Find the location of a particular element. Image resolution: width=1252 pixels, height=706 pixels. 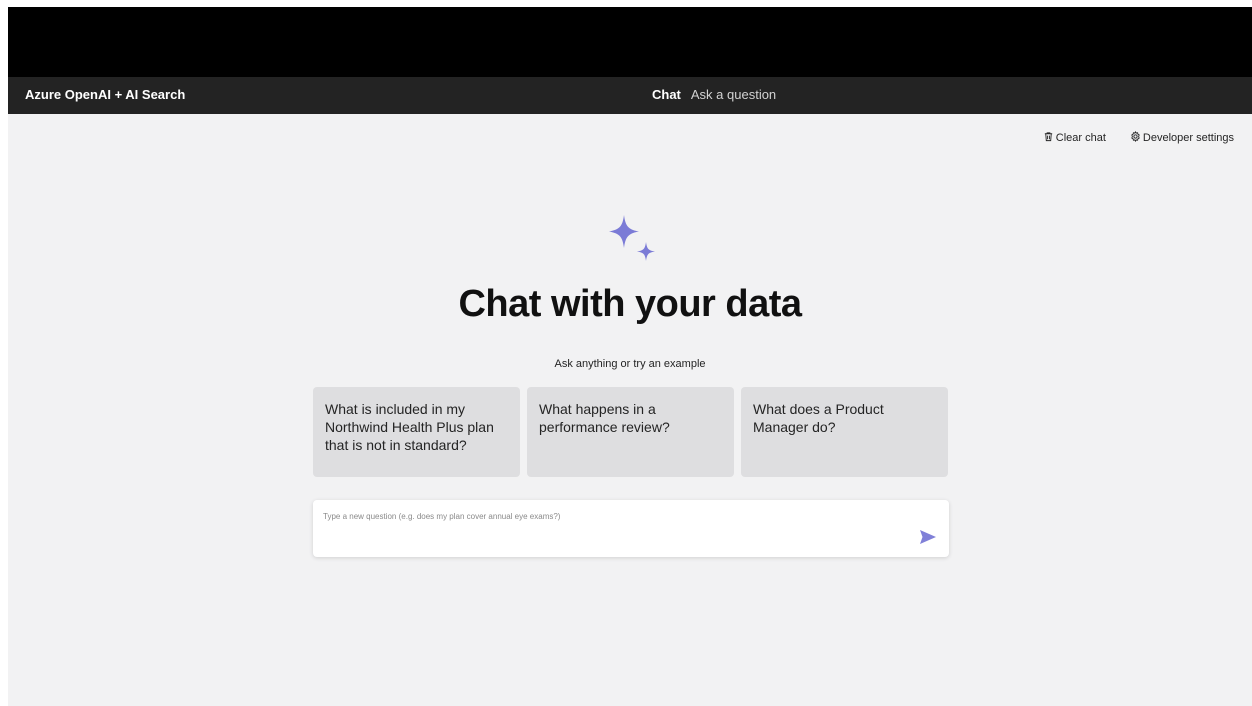

gear-icon is located at coordinates (1135, 138).